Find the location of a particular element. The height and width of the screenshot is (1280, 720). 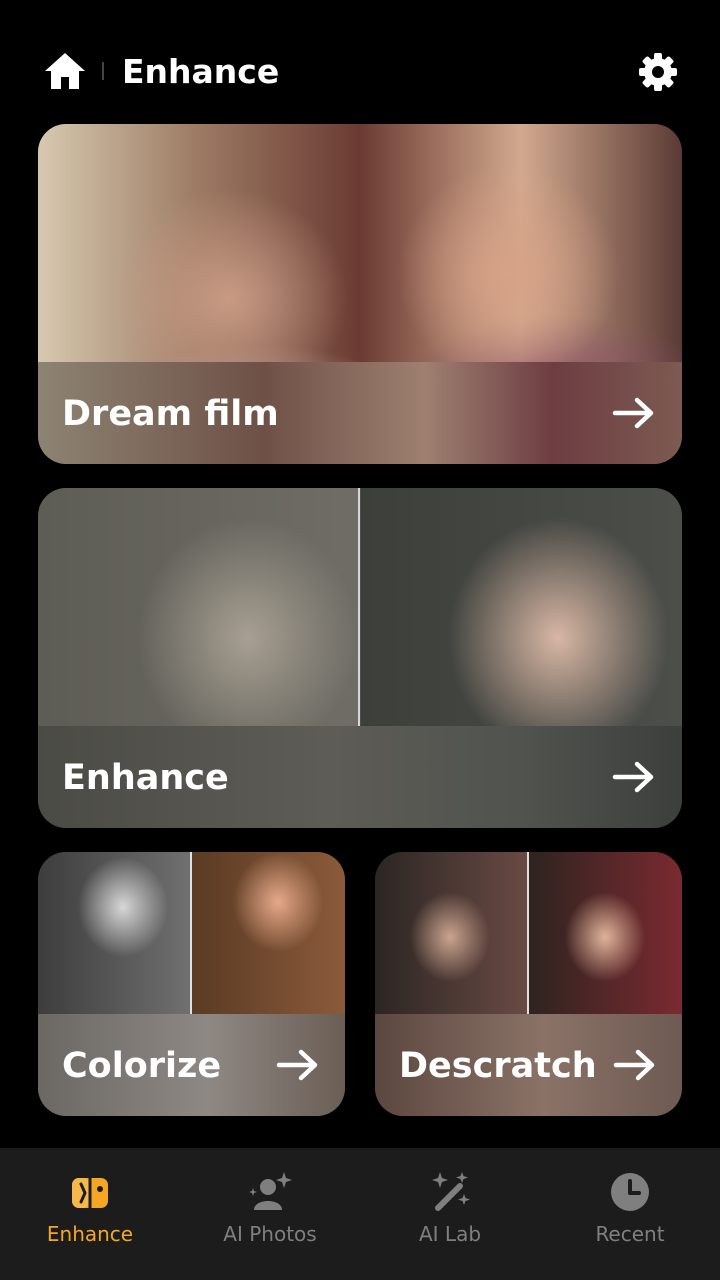

settings-button is located at coordinates (658, 72).